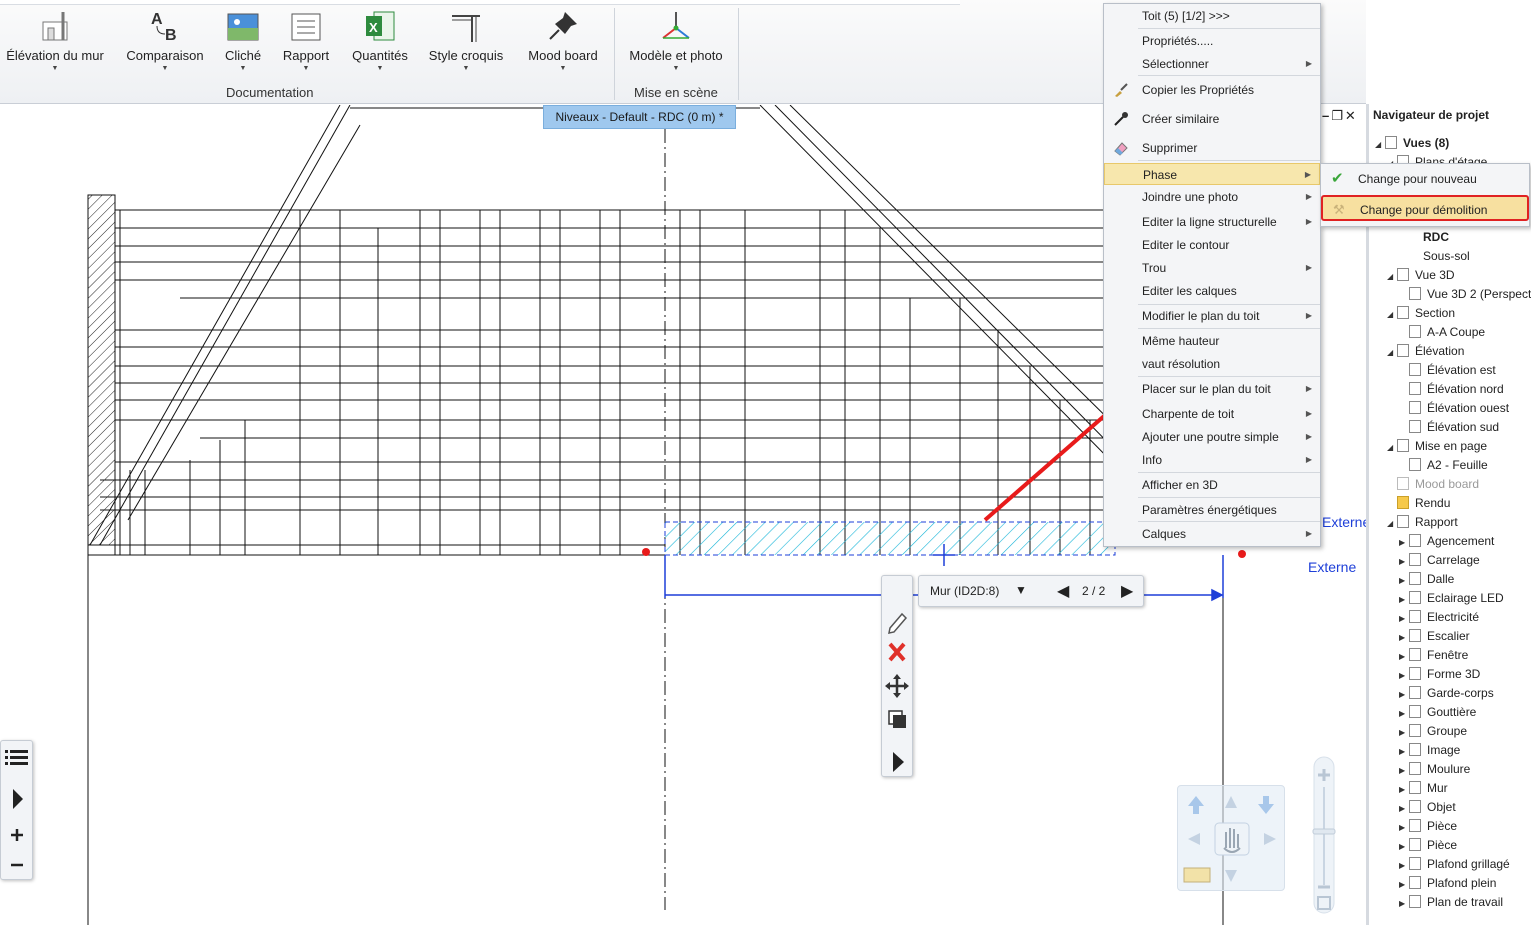 The height and width of the screenshot is (925, 1531). I want to click on menu-item-meme-hauteur: Même hauteur, so click(1212, 341).